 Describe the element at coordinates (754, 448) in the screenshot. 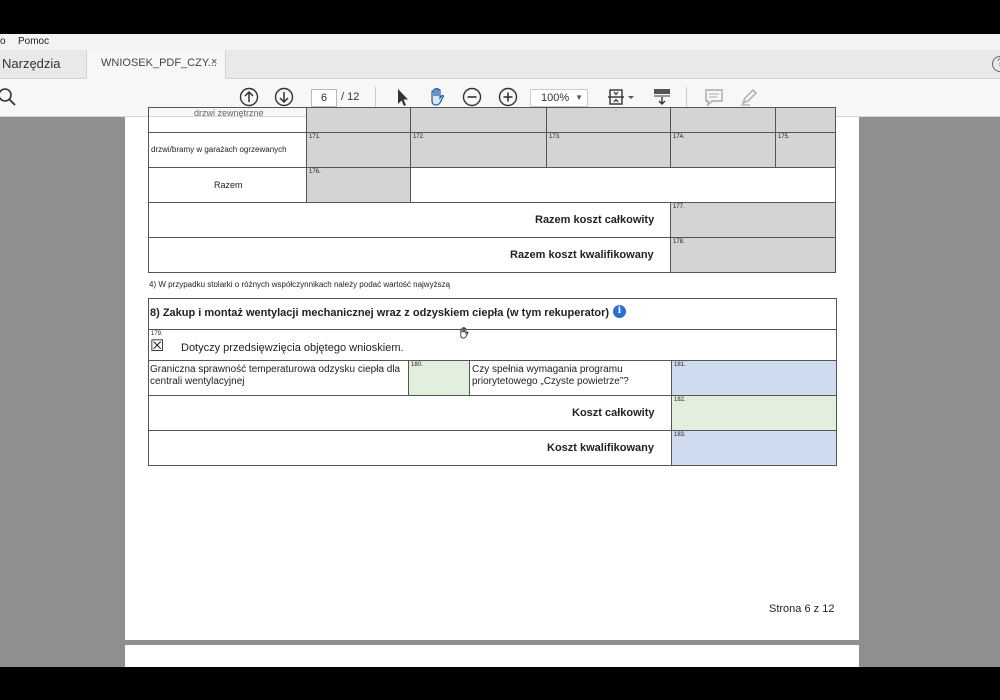

I see `input-cell-183: 183.` at that location.